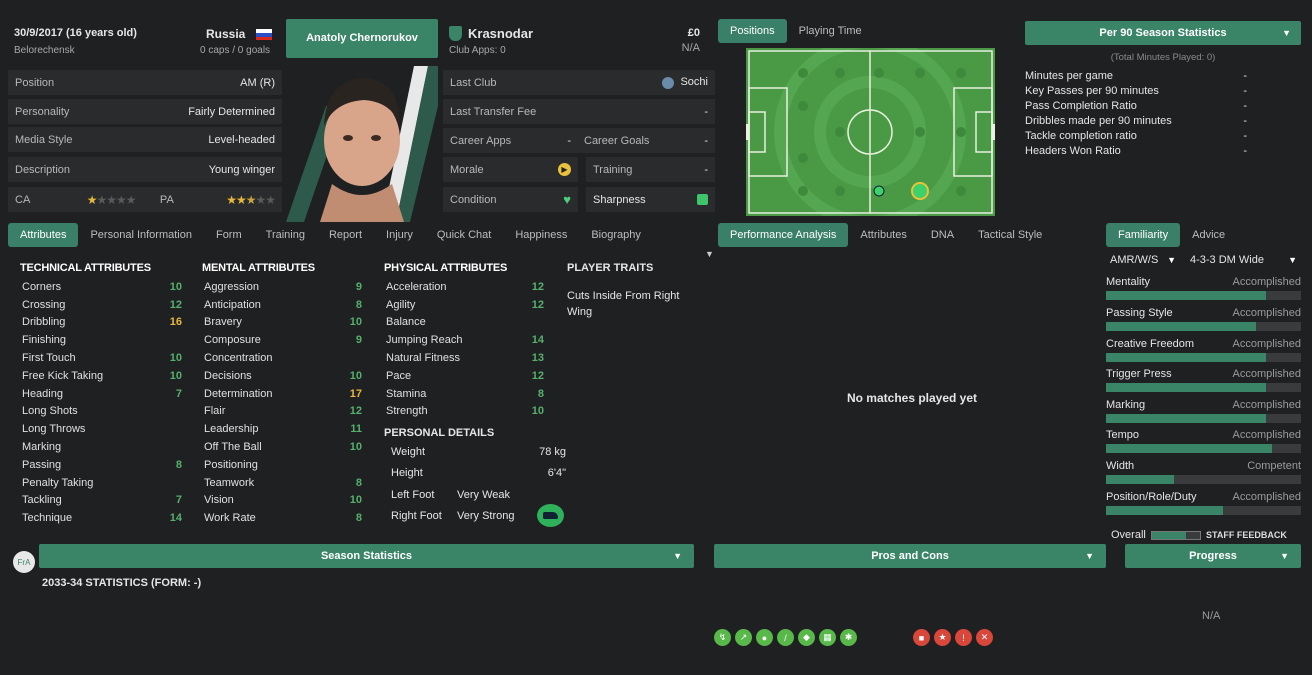  Describe the element at coordinates (101, 501) in the screenshot. I see `attribute-row: Tackling 7` at that location.